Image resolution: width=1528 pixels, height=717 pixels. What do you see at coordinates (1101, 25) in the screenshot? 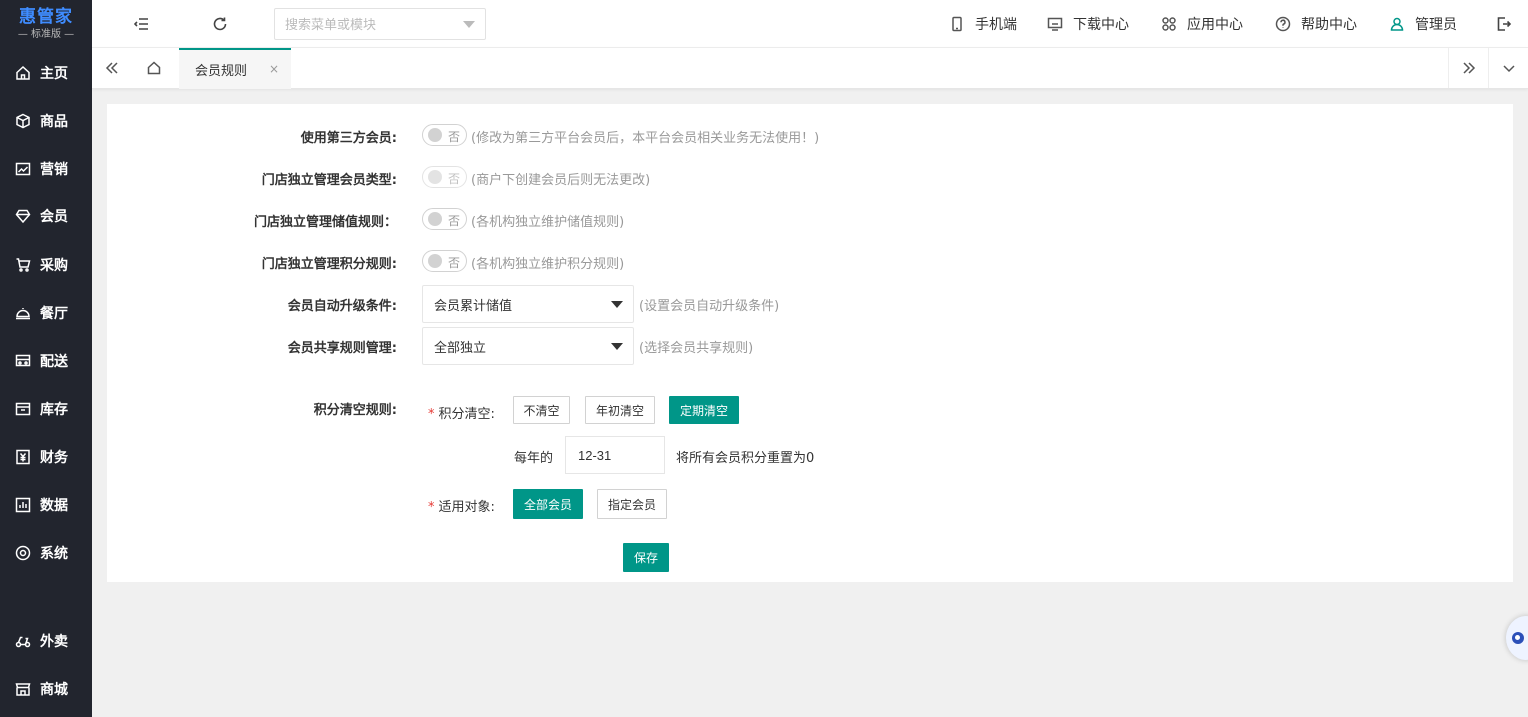
I see `download-center-label: 下载中心` at bounding box center [1101, 25].